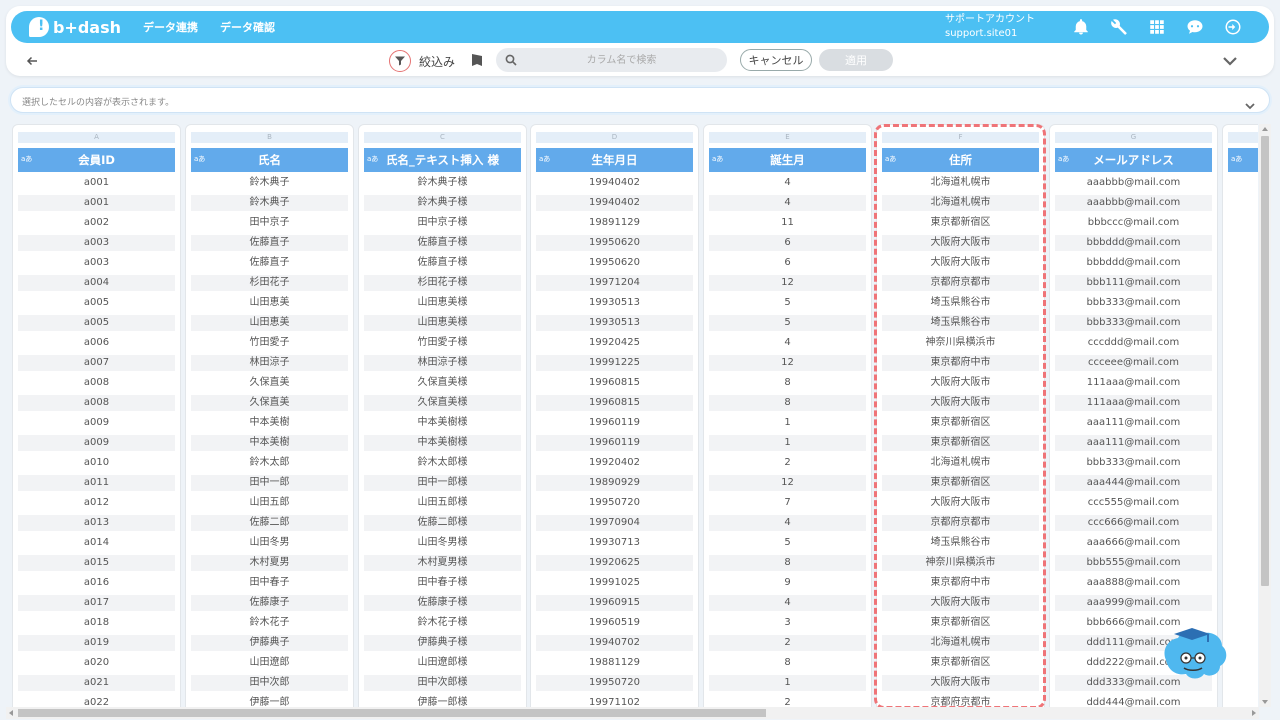 The width and height of the screenshot is (1280, 720). Describe the element at coordinates (1133, 223) in the screenshot. I see `table-cell: bbbccc@mail.com` at that location.